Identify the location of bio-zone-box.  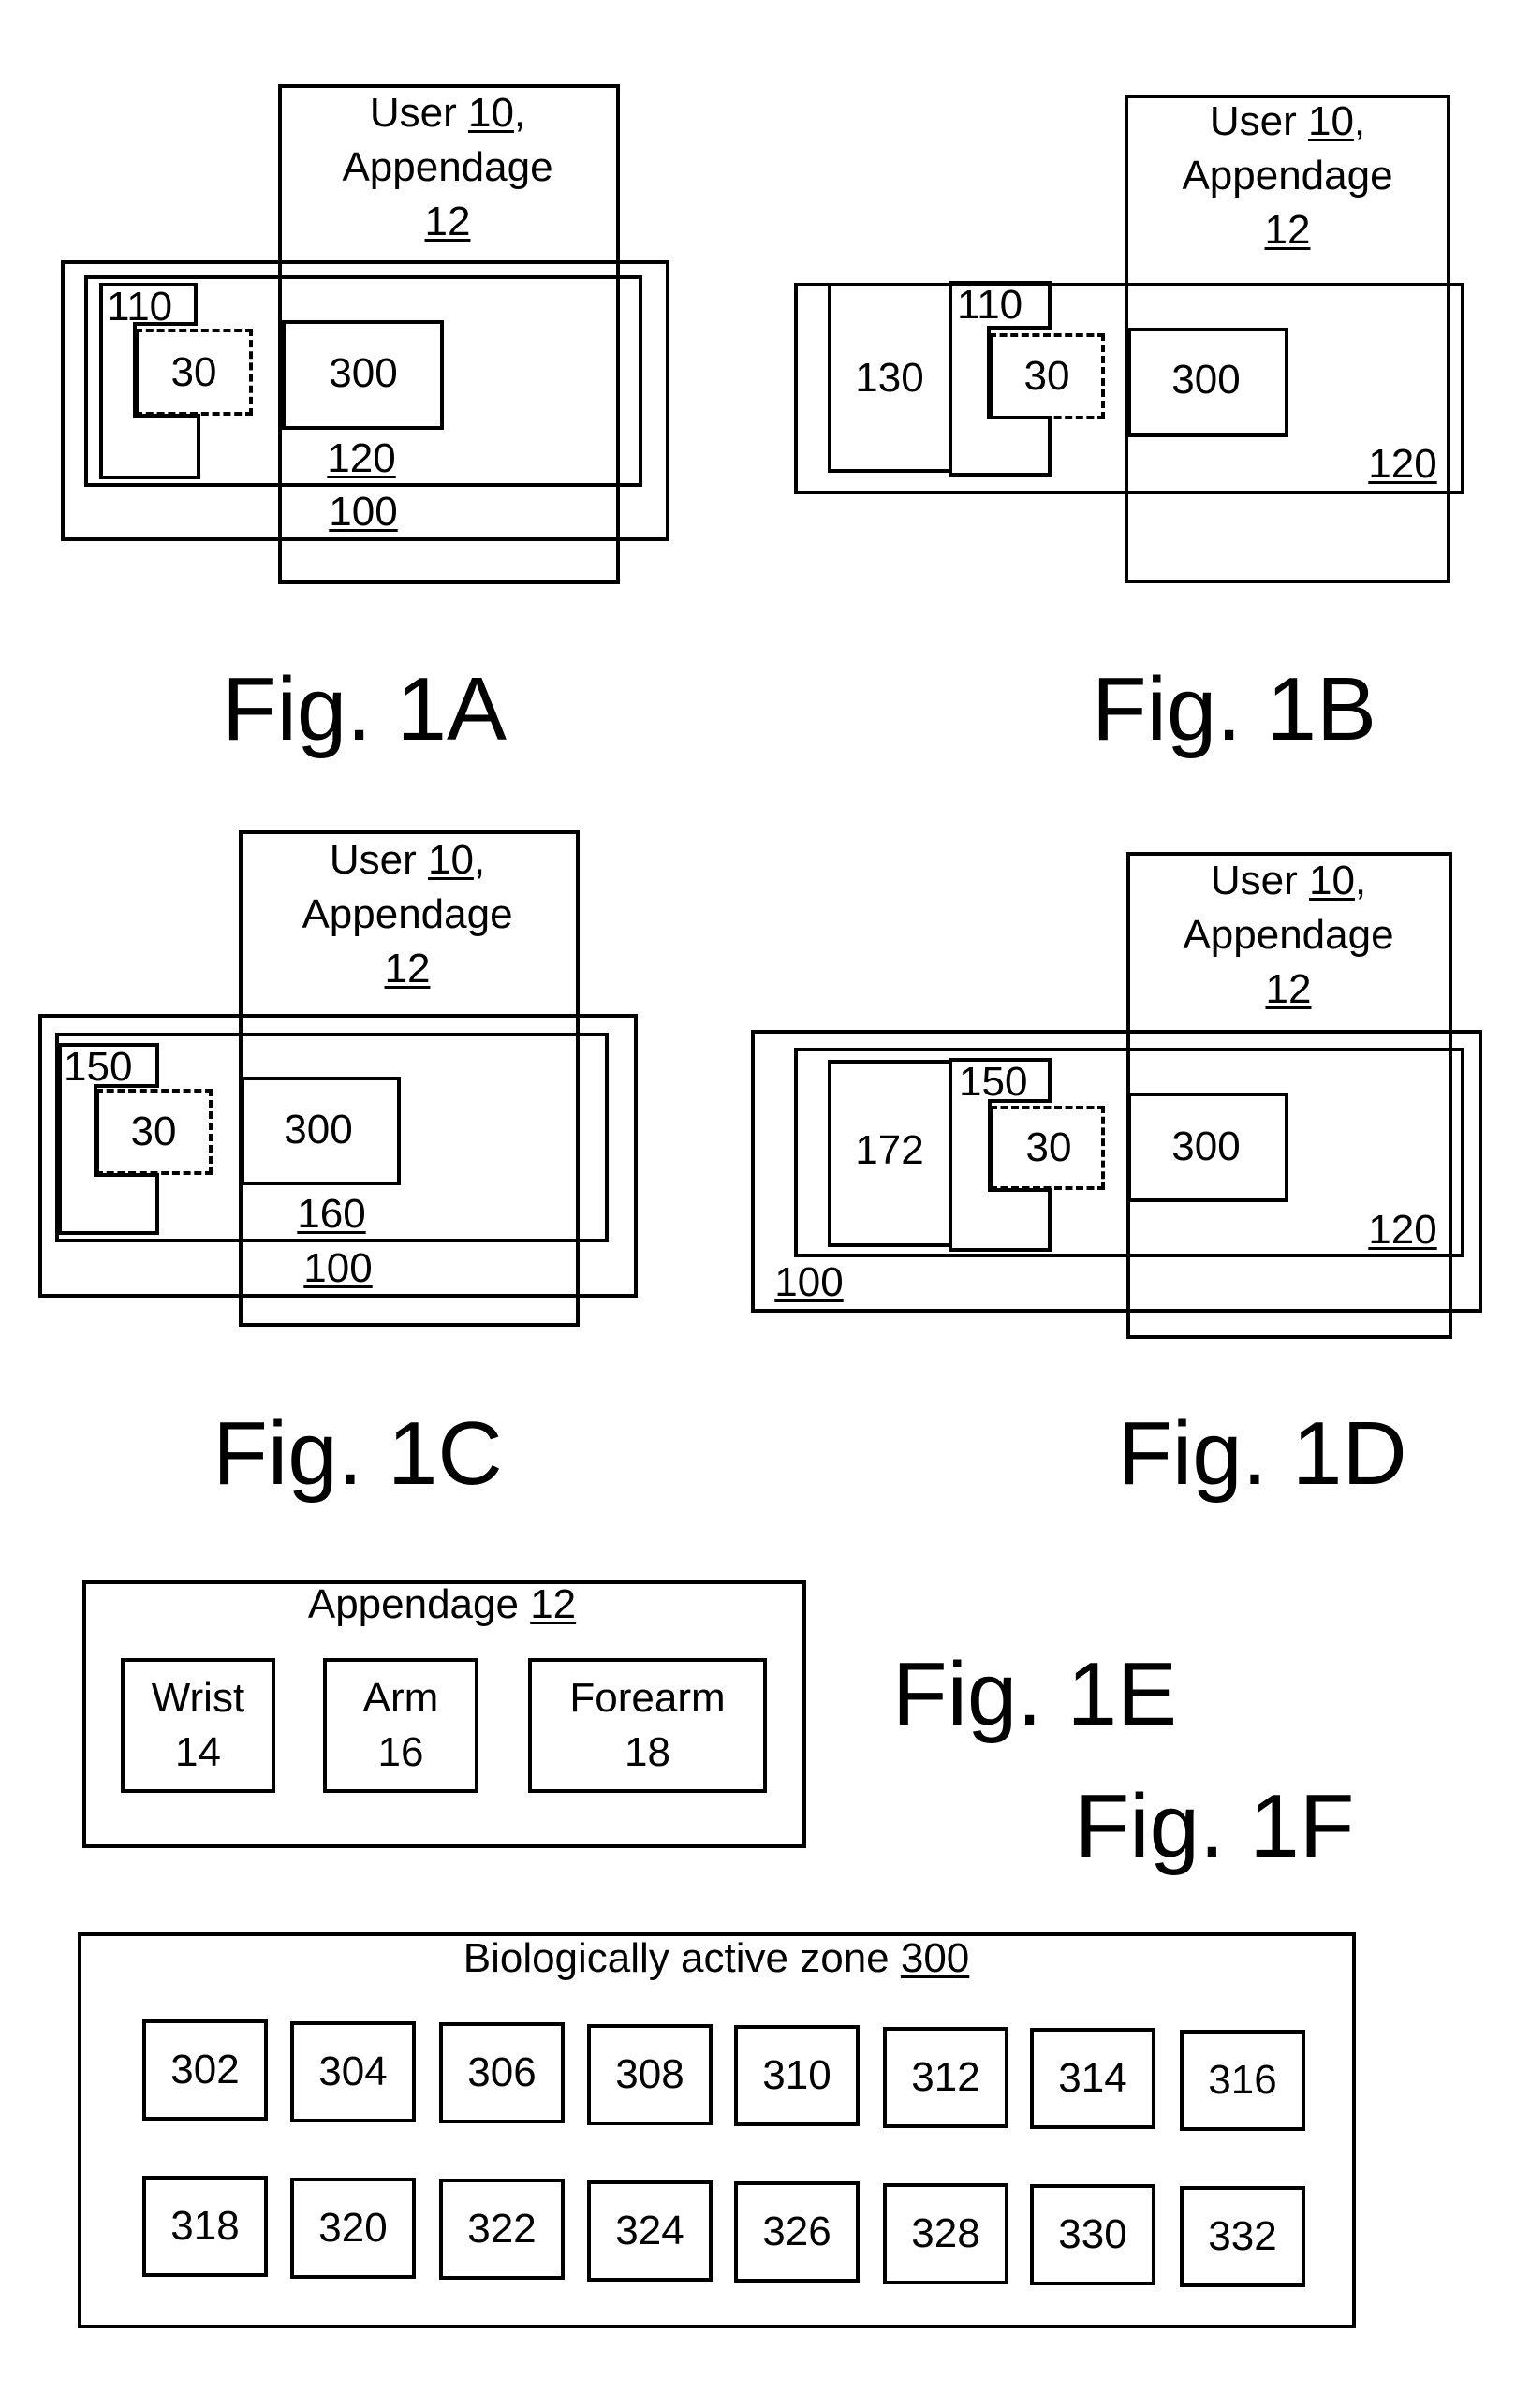
(717, 2130).